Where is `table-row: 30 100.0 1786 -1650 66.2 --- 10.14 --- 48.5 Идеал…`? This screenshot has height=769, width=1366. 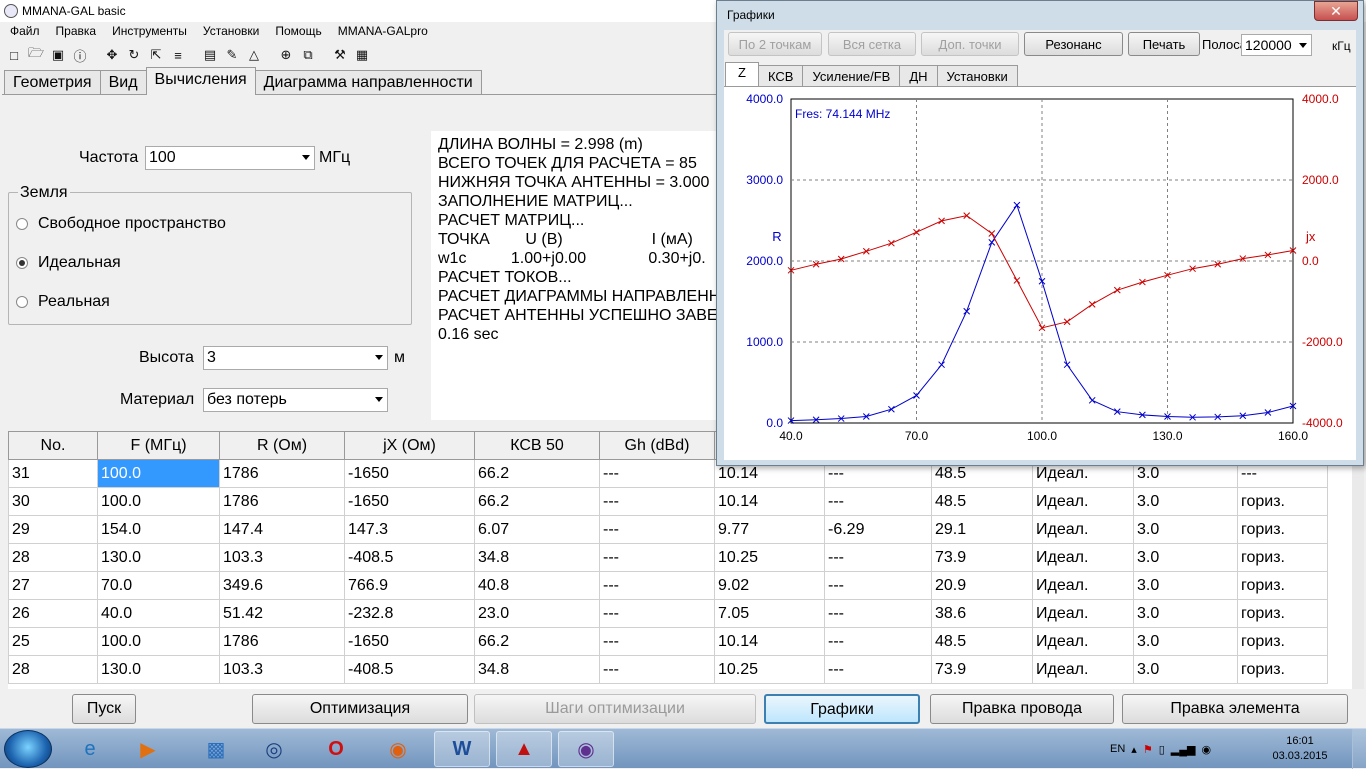
table-row: 30 100.0 1786 -1650 66.2 --- 10.14 --- 48.5 Идеал… is located at coordinates (668, 501).